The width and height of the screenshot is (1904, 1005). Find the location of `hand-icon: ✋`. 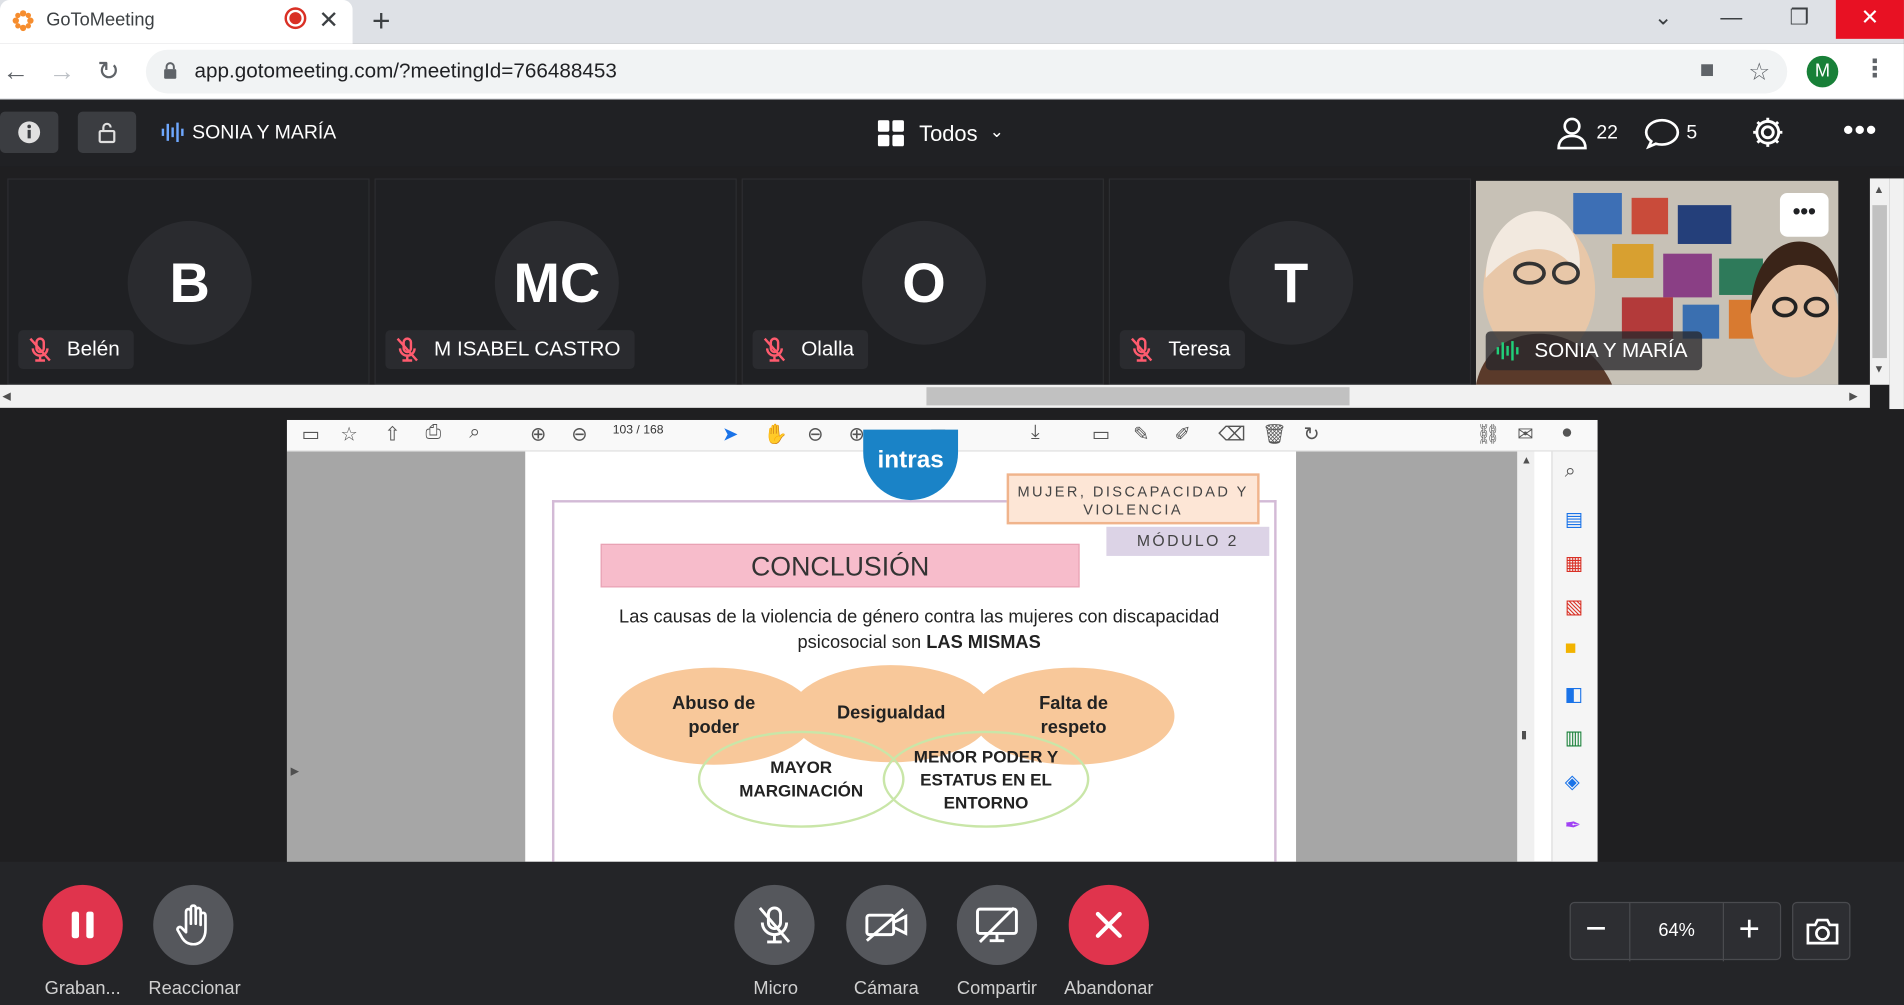

hand-icon: ✋ is located at coordinates (776, 434).